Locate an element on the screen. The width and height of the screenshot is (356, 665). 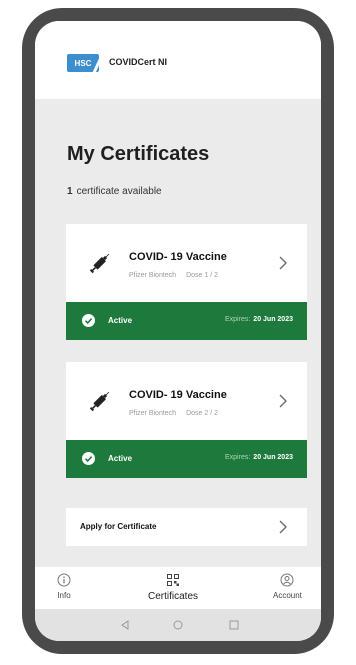
certificate-details: Pfizer Biontech Dose 1 / 2 is located at coordinates (173, 275).